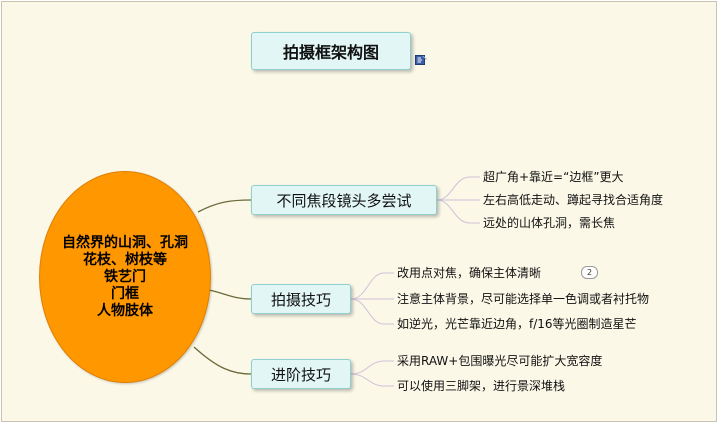 The height and width of the screenshot is (426, 720). I want to click on subtopic-telephoto: 远处的山体孔洞，需长焦, so click(549, 223).